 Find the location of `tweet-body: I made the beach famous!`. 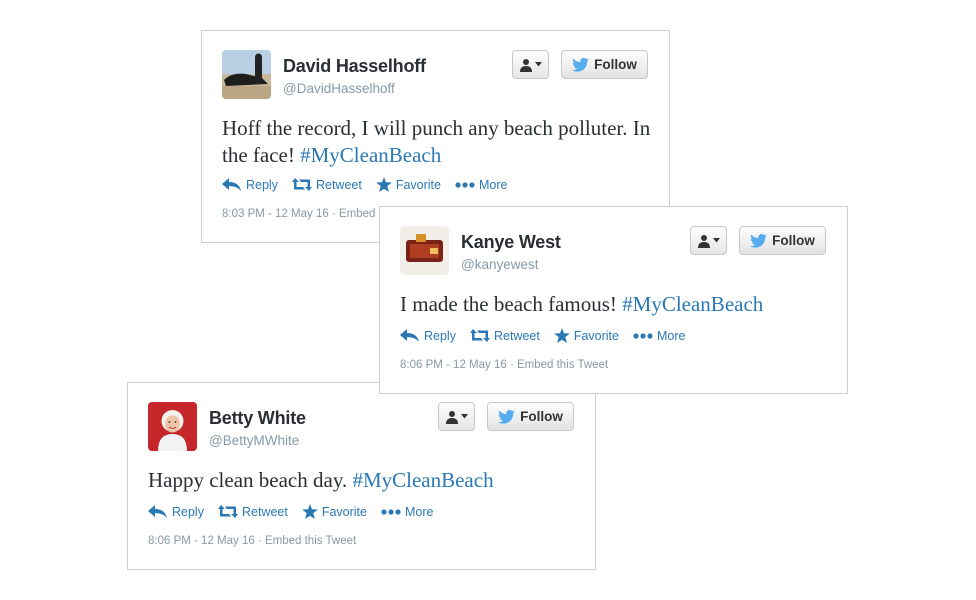

tweet-body: I made the beach famous! is located at coordinates (511, 304).